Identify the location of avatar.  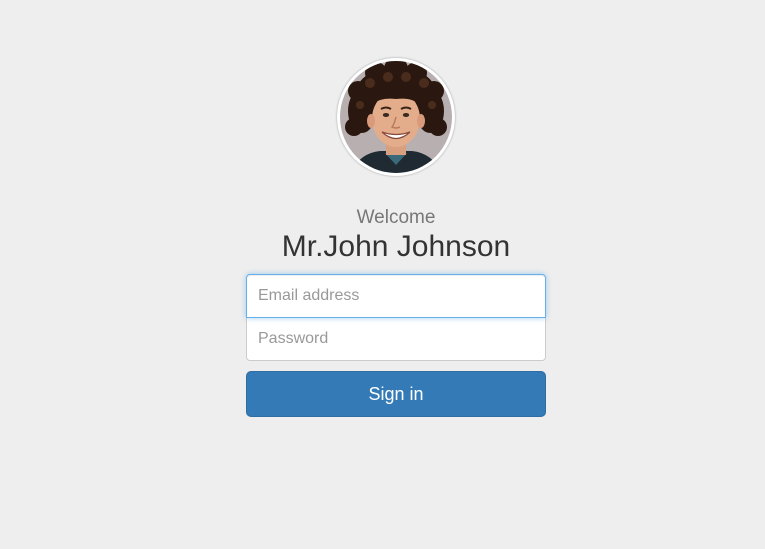
(396, 117).